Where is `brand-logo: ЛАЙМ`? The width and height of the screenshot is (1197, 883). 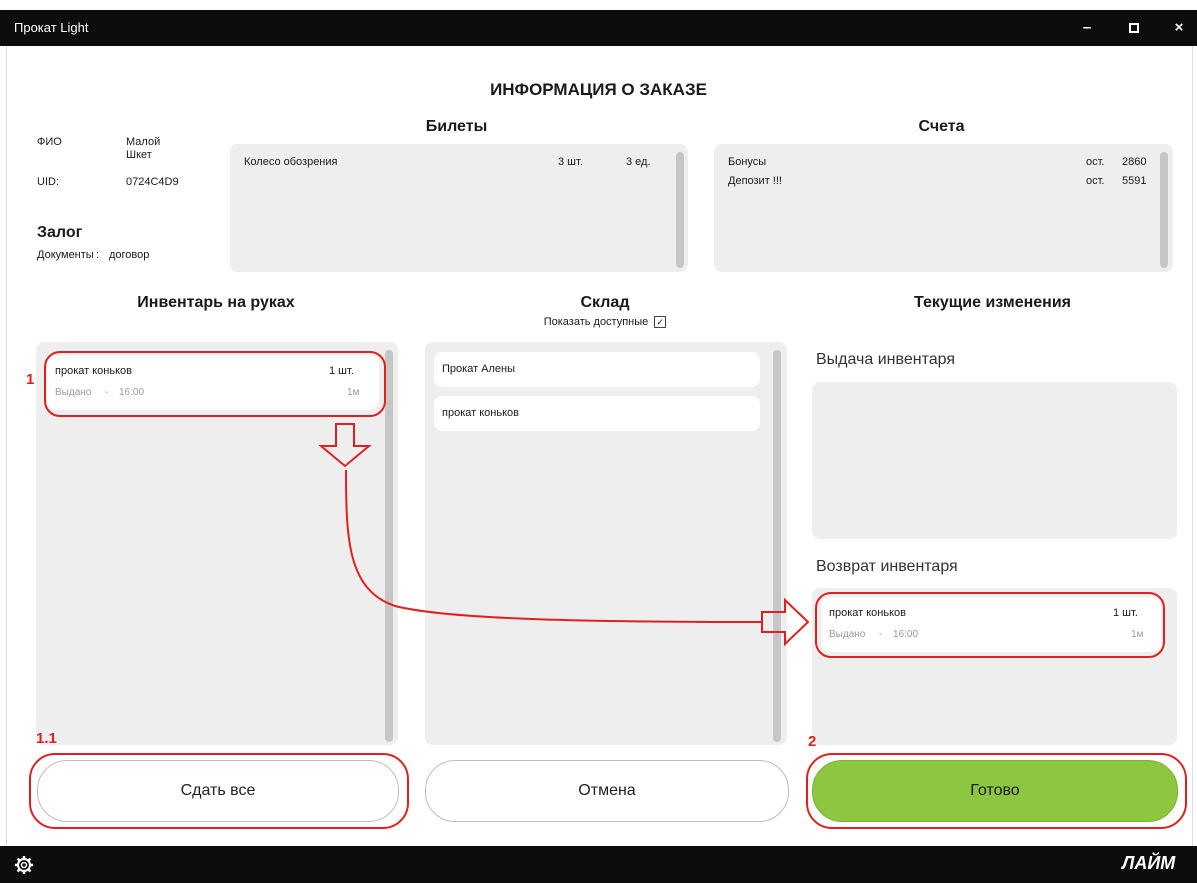
brand-logo: ЛАЙМ is located at coordinates (1149, 863).